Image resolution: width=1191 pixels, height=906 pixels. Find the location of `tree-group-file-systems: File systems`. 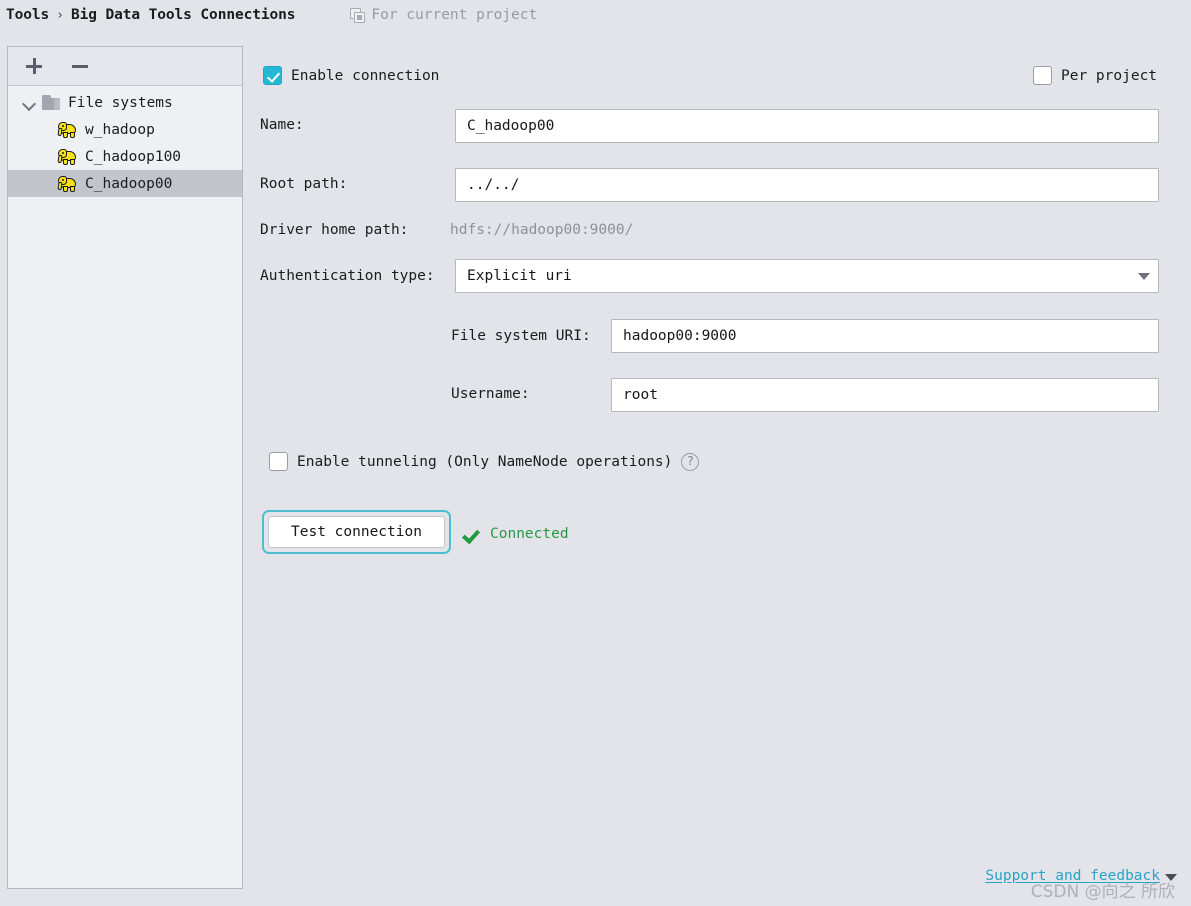

tree-group-file-systems: File systems is located at coordinates (125, 102).